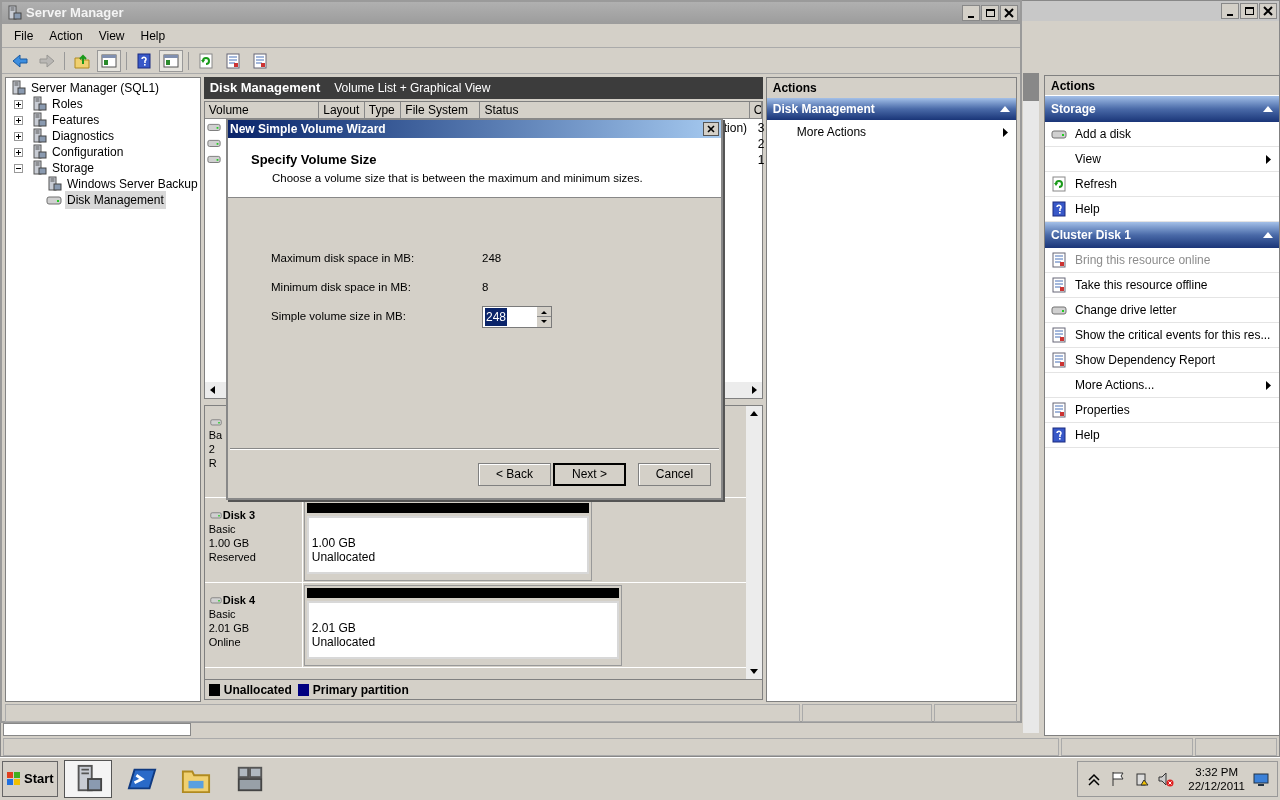  Describe the element at coordinates (492, 259) in the screenshot. I see `field-value: 248` at that location.